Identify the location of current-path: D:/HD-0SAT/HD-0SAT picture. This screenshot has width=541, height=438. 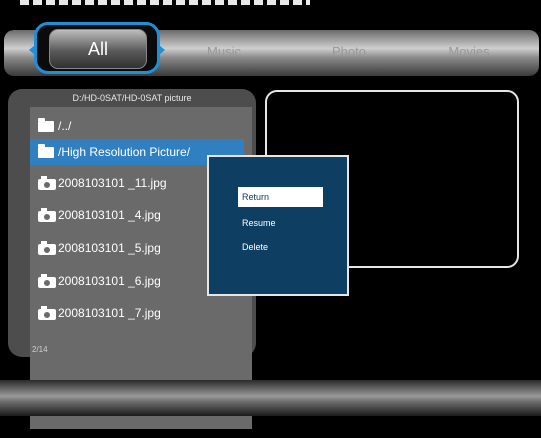
(132, 98).